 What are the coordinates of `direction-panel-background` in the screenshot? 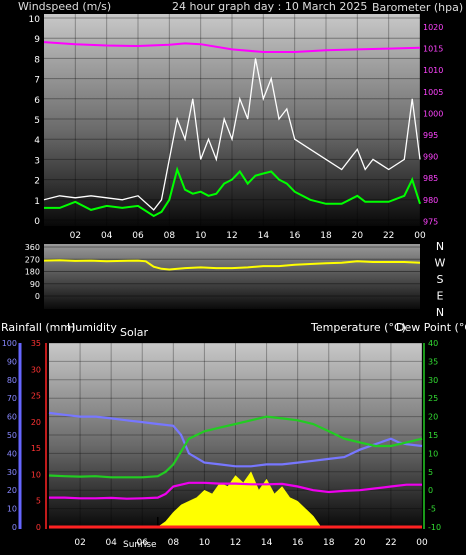 It's located at (232, 276).